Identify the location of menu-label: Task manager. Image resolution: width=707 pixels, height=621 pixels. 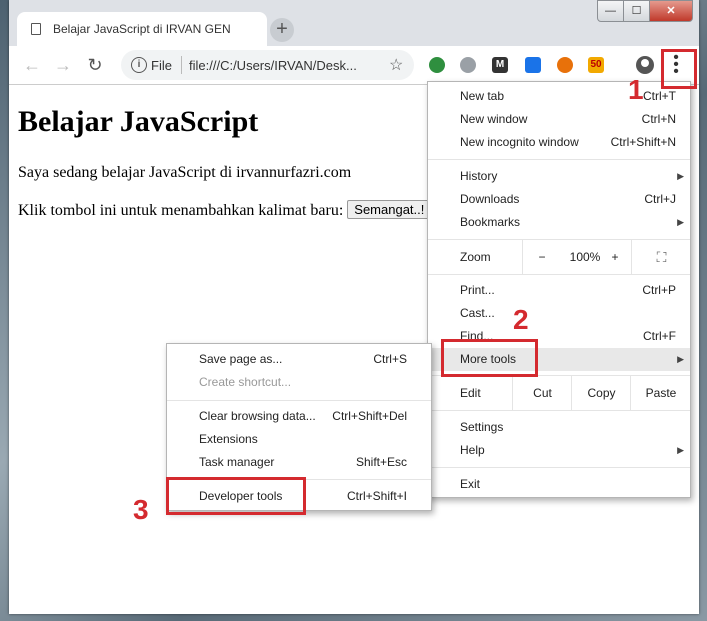
(237, 462).